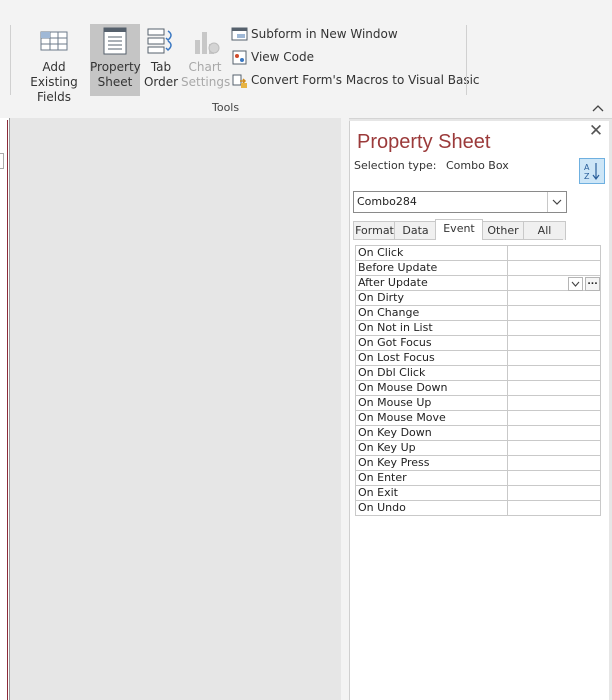 This screenshot has height=700, width=612. I want to click on property-sheet-label-1: Property, so click(115, 67).